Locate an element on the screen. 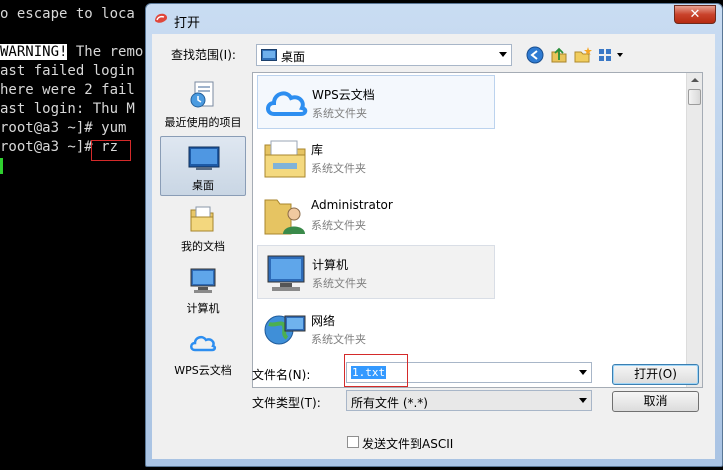 The image size is (723, 470). list-item: WPS云文档 系统文件夹 is located at coordinates (376, 102).